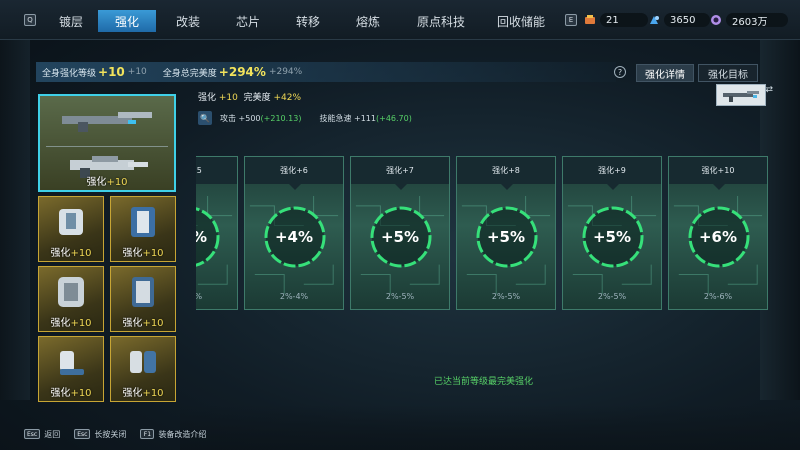 The height and width of the screenshot is (450, 800). Describe the element at coordinates (294, 170) in the screenshot. I see `card-title: 强化+6` at that location.